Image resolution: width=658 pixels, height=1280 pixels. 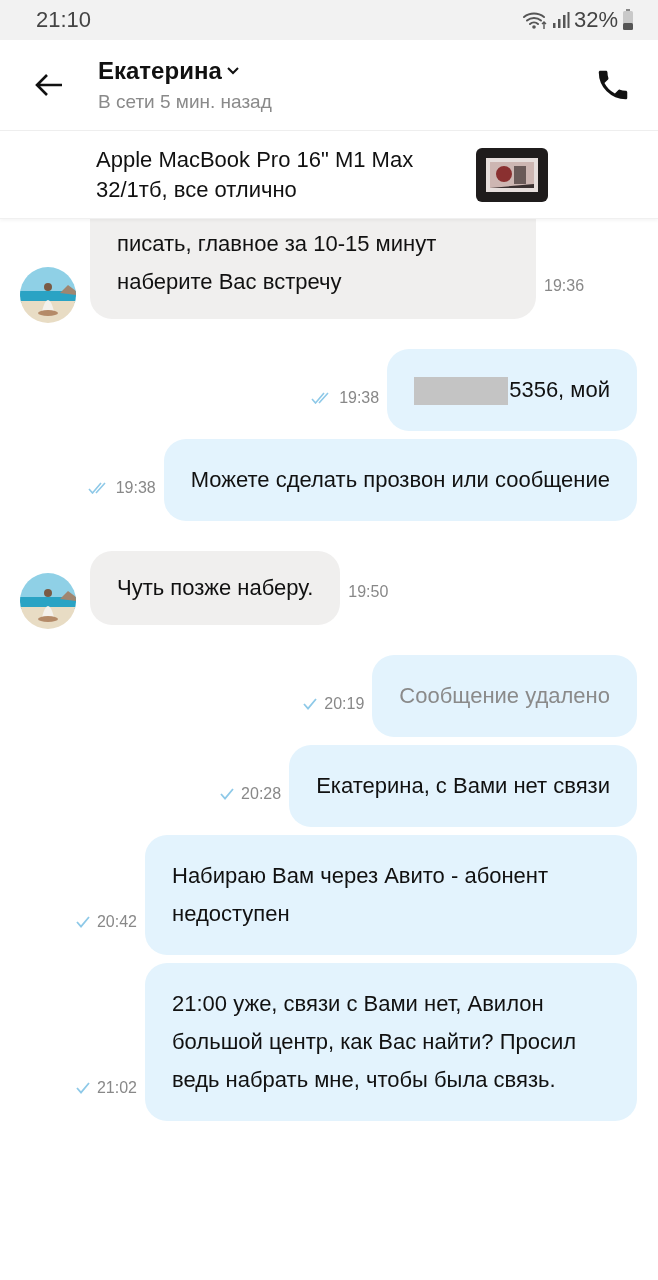 I want to click on signal-icon, so click(x=560, y=20).